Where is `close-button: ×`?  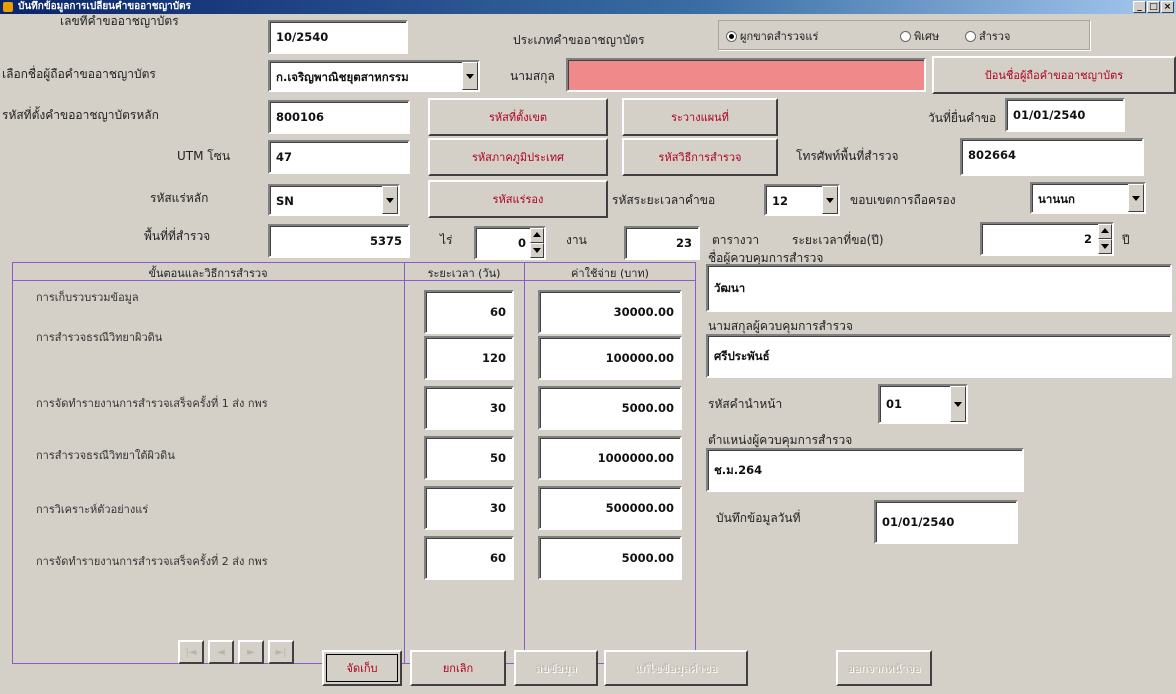
close-button: × is located at coordinates (1167, 7).